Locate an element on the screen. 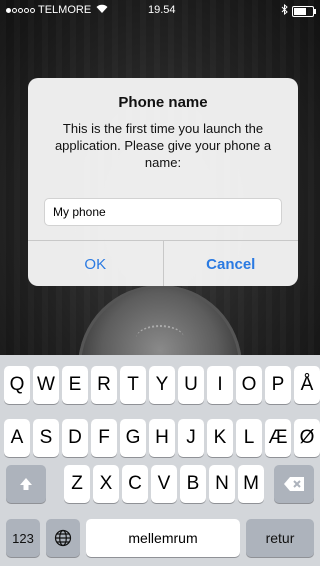 This screenshot has width=320, height=566. key-g: G is located at coordinates (133, 438).